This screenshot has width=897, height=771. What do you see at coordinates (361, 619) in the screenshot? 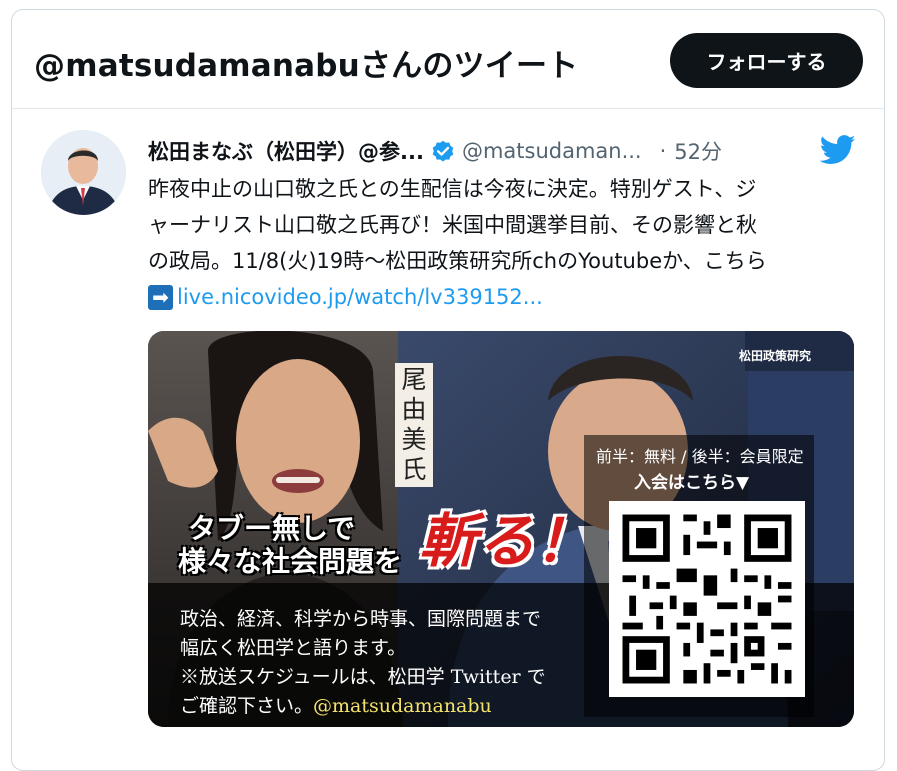
I see `media-band-line: 政治、経済、科学から時事、国際問題まで` at bounding box center [361, 619].